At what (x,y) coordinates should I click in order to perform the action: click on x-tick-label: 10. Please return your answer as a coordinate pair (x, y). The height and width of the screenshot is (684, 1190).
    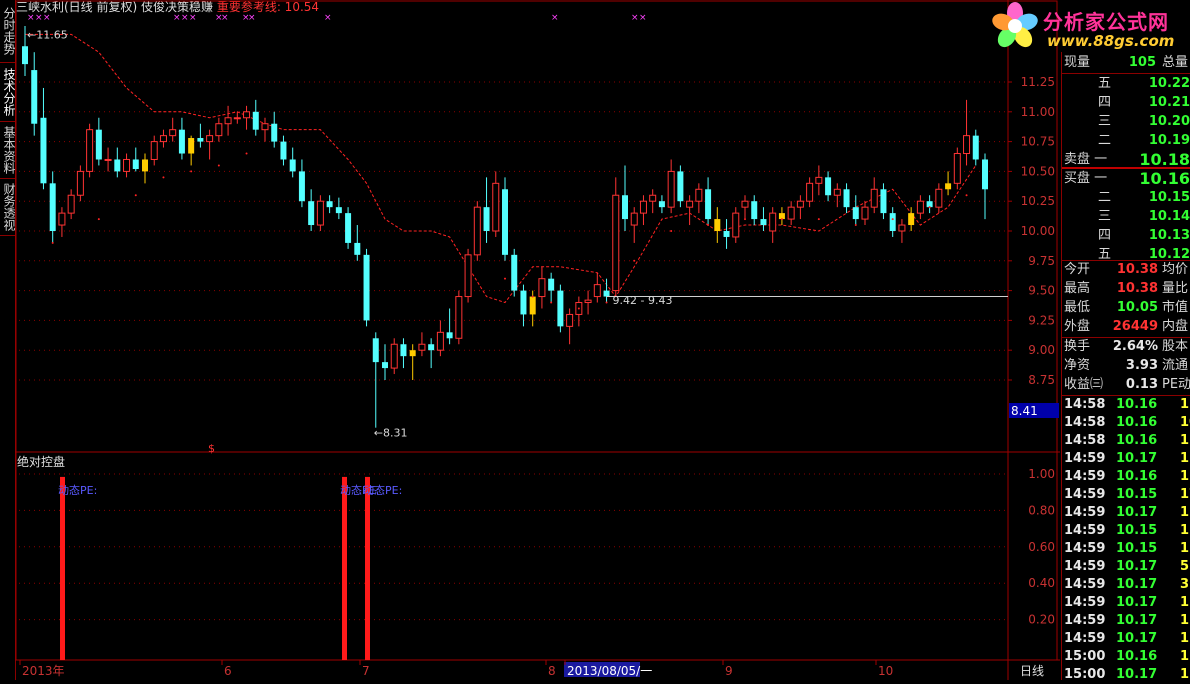
    Looking at the image, I should click on (885, 671).